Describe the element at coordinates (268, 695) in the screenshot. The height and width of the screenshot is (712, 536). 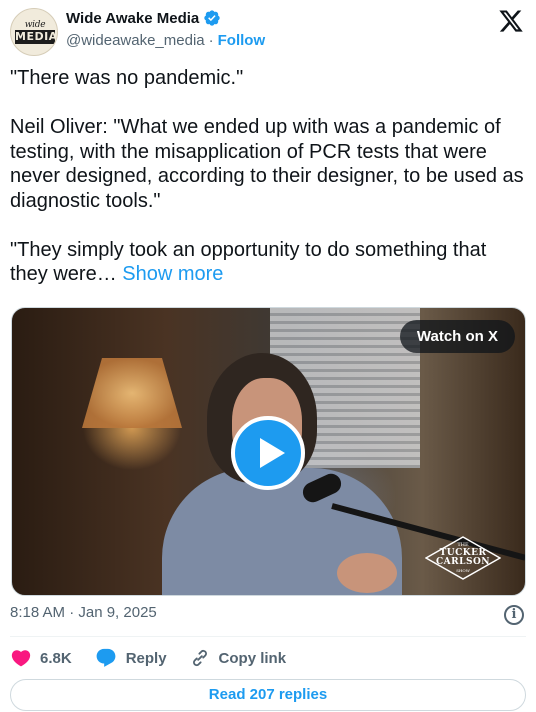
I see `read-replies-button: Read 207 replies` at that location.